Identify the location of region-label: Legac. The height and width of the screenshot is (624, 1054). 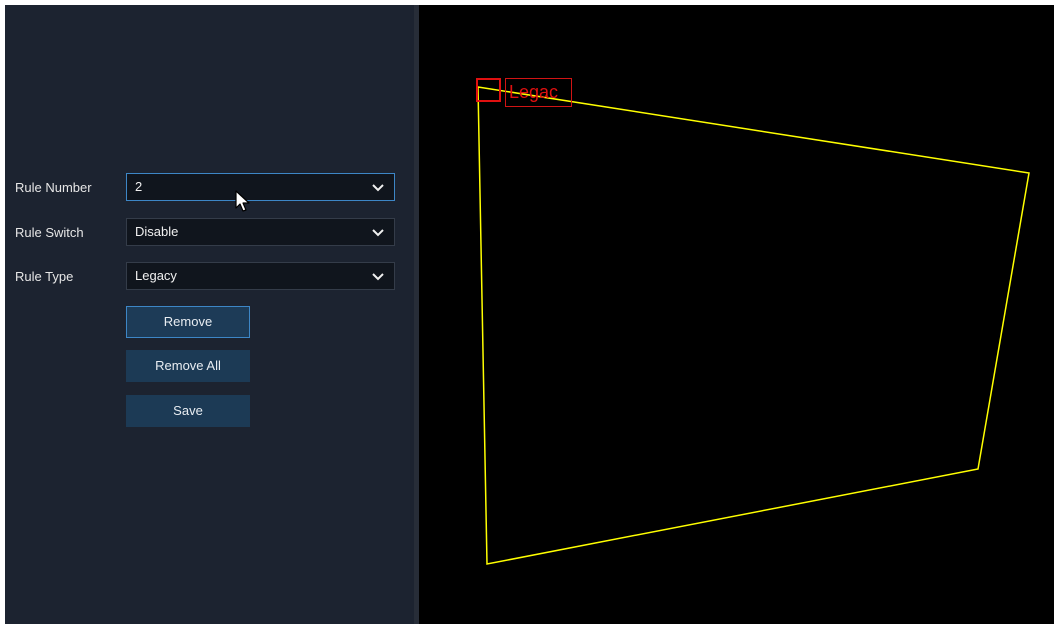
(538, 92).